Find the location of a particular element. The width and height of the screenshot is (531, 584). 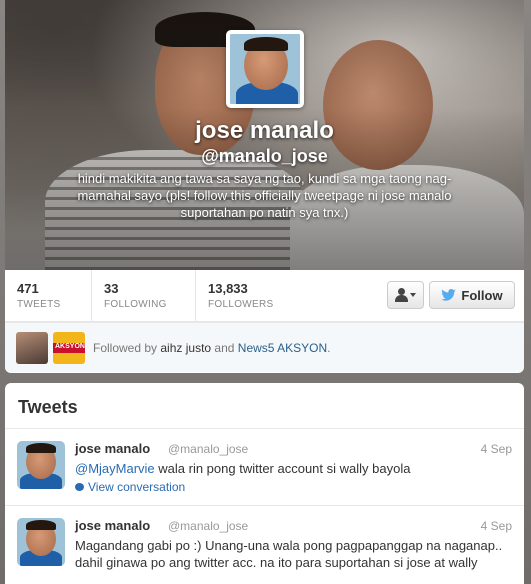

following-label: FOLLOWING is located at coordinates (135, 304).